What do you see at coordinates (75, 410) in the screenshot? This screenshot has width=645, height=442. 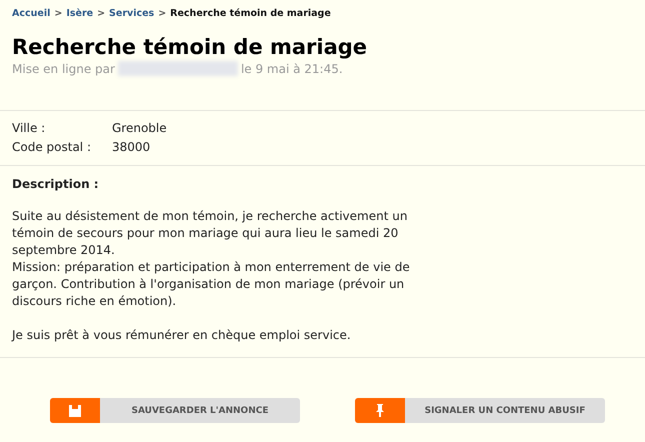 I see `floppy-icon` at bounding box center [75, 410].